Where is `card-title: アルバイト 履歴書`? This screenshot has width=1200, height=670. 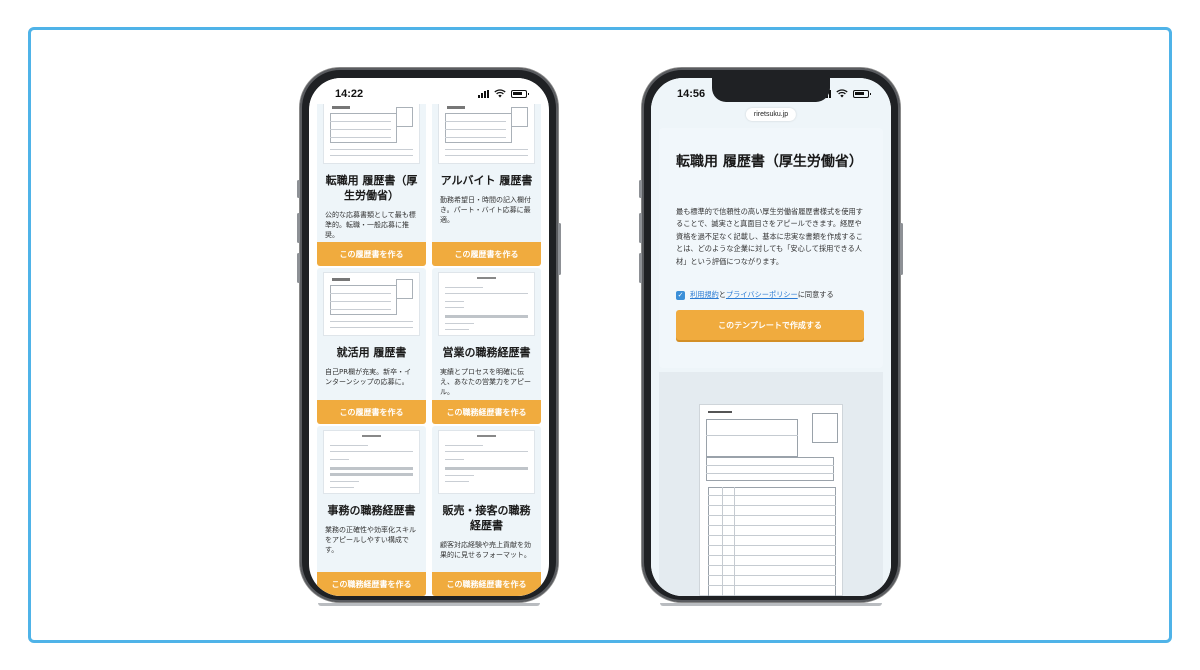
card-title: アルバイト 履歴書 is located at coordinates (486, 180).